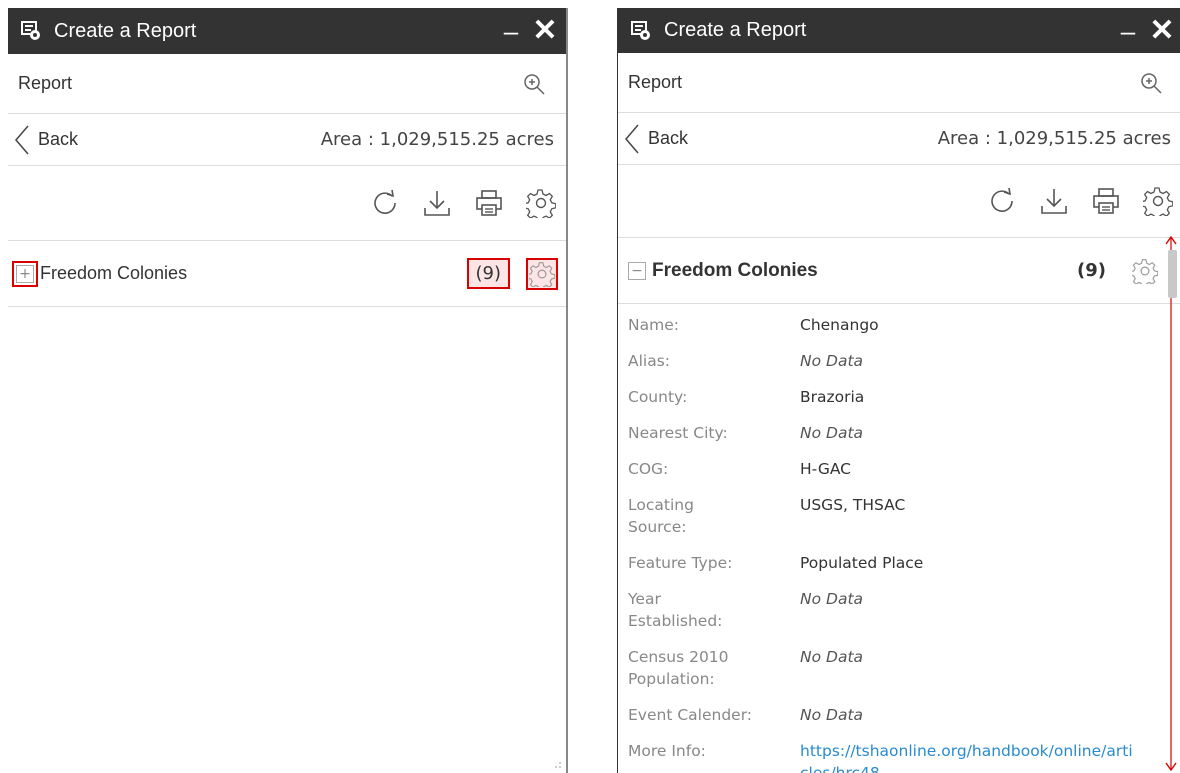 The height and width of the screenshot is (773, 1180). What do you see at coordinates (690, 715) in the screenshot?
I see `detail-key: Event Calender:` at bounding box center [690, 715].